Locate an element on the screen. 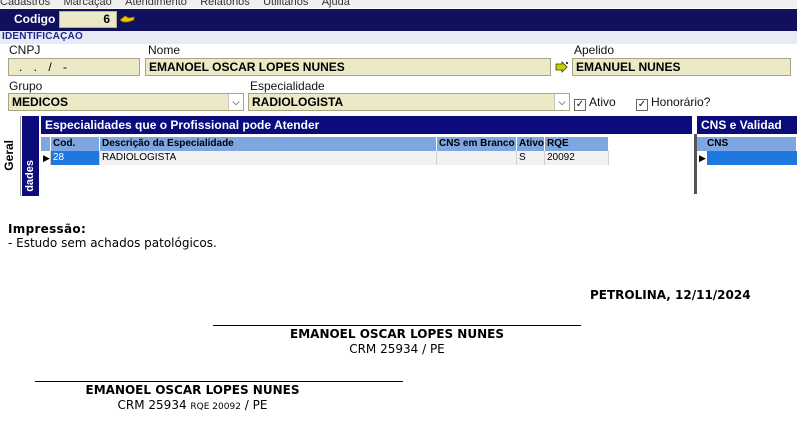  city-date: PETROLINA, 12/11/2024 is located at coordinates (670, 295).